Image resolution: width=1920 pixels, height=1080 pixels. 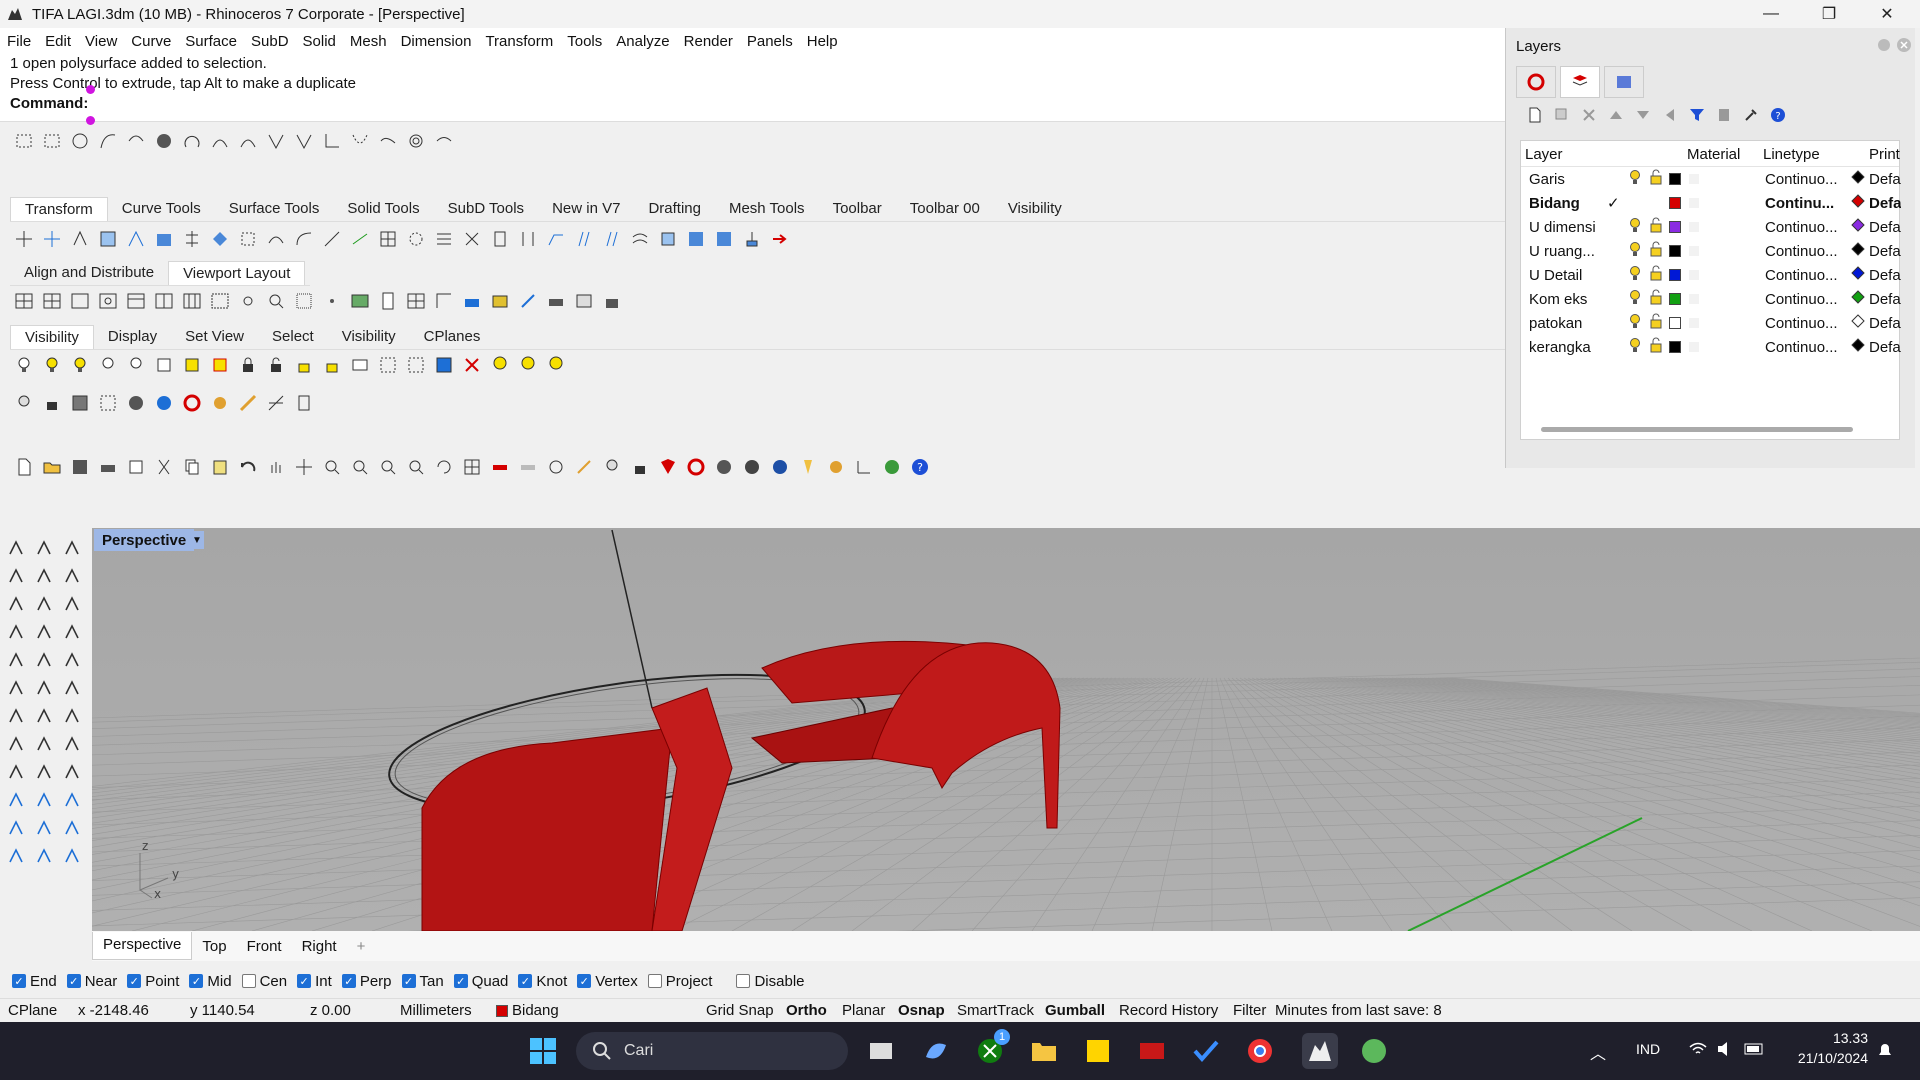 What do you see at coordinates (72, 632) in the screenshot?
I see `offset-icon` at bounding box center [72, 632].